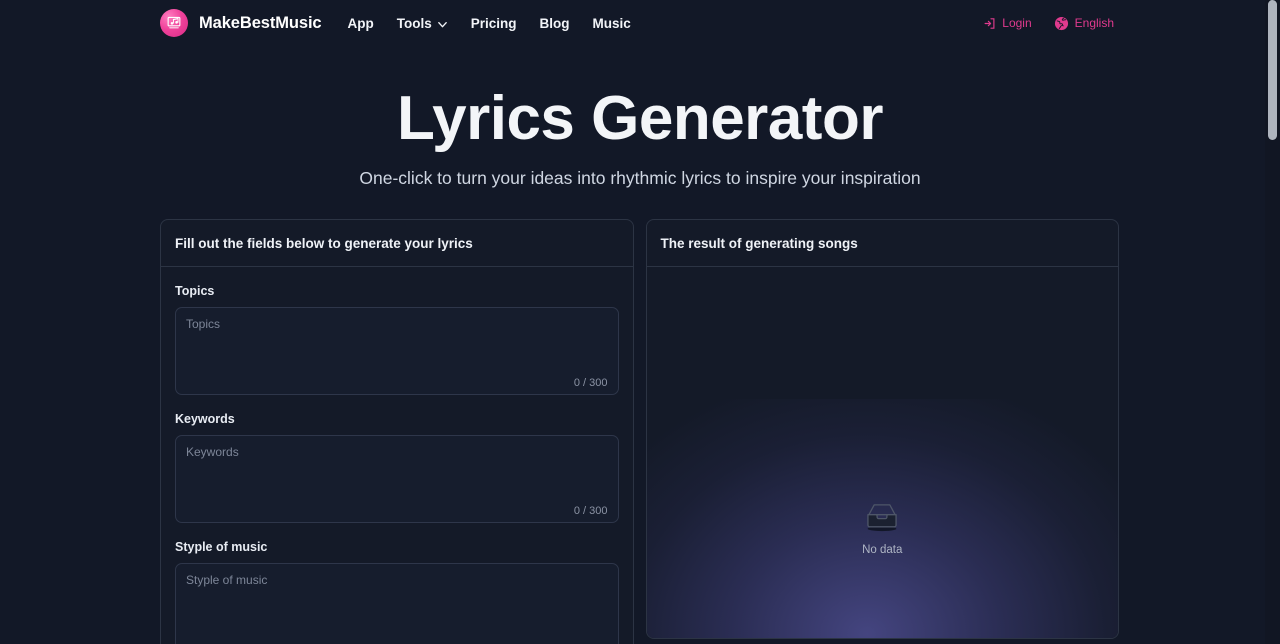  I want to click on nav-item-app: App, so click(361, 23).